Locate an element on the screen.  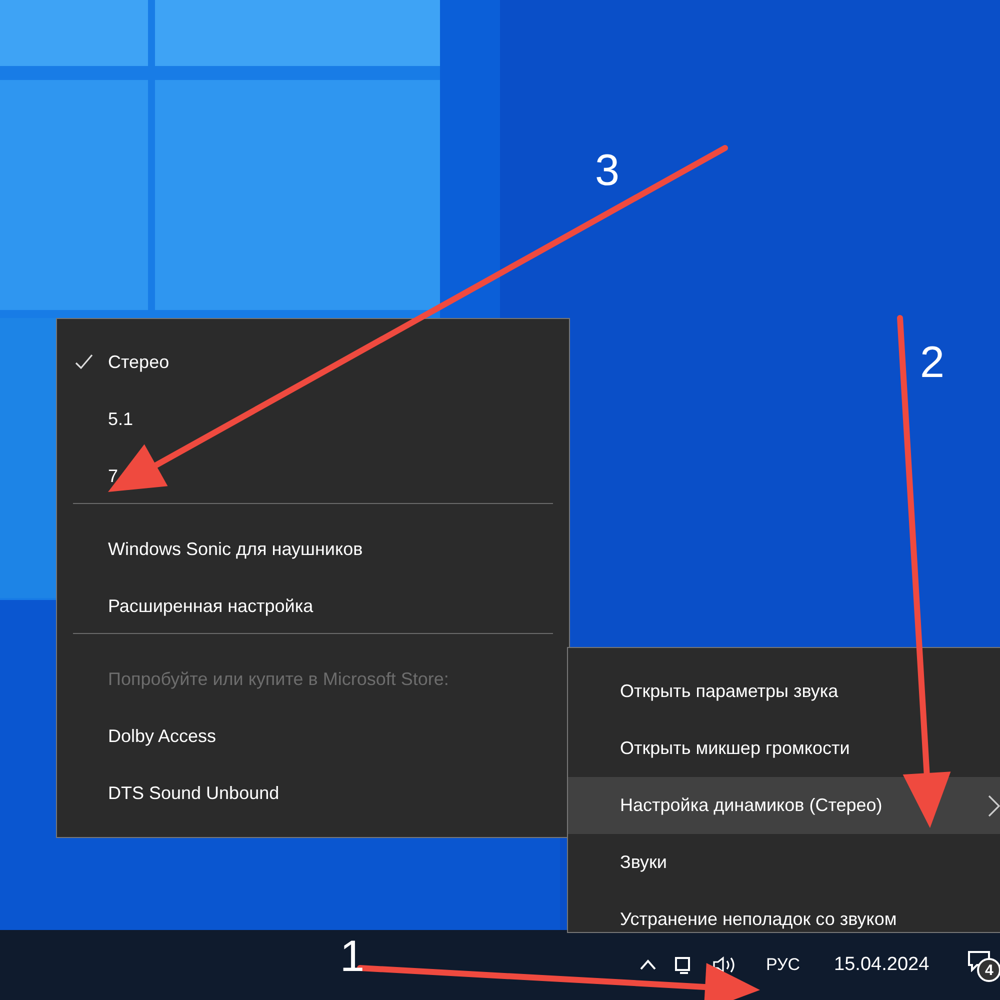
language-indicator: РУС is located at coordinates (783, 965).